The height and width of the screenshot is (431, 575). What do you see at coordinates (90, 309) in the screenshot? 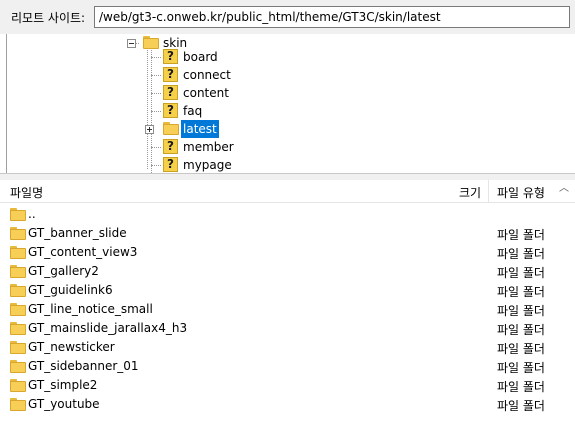
I see `file-name: GT_line_notice_small` at bounding box center [90, 309].